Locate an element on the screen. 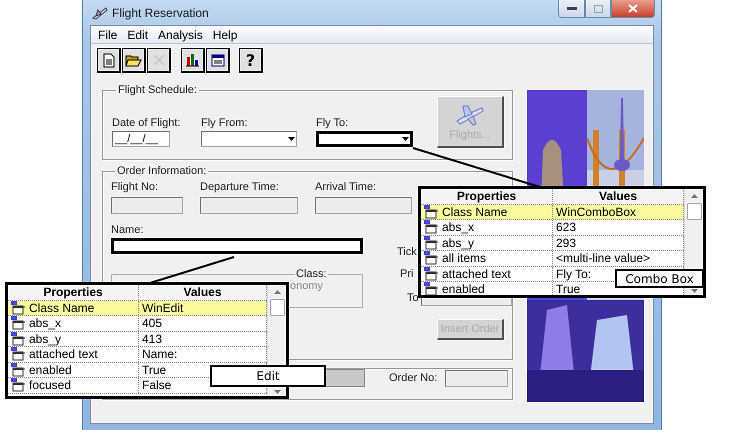 The height and width of the screenshot is (430, 732). group-title: Class: is located at coordinates (311, 274).